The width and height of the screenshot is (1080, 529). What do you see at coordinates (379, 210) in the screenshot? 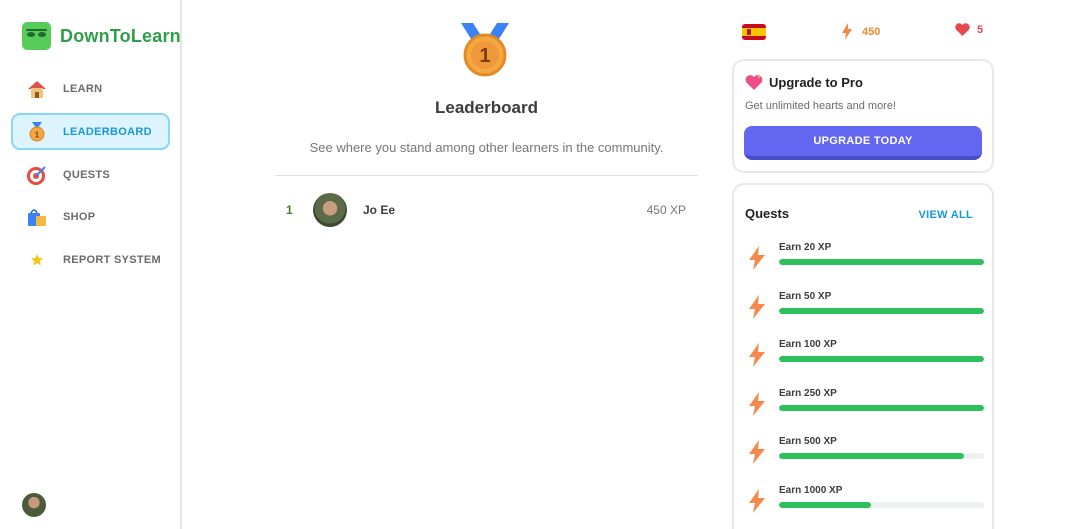
I see `leaderboard-name: Jo Ee` at bounding box center [379, 210].